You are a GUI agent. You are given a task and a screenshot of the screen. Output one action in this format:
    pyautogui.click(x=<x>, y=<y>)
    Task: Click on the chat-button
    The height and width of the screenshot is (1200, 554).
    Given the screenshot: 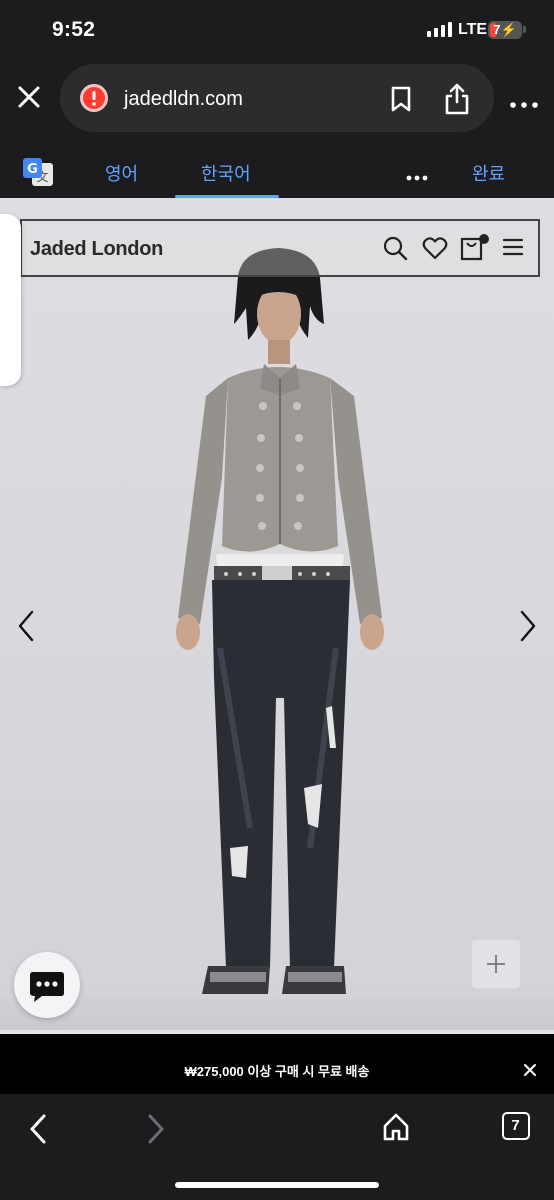 What is the action you would take?
    pyautogui.click(x=47, y=985)
    